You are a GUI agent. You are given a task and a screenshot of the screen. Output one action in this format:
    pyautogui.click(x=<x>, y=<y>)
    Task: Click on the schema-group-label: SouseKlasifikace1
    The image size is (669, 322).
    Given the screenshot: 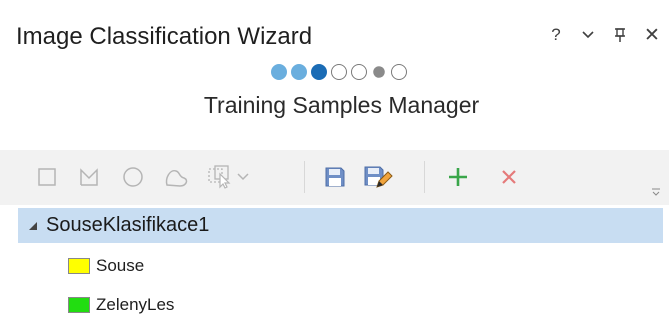 What is the action you would take?
    pyautogui.click(x=128, y=225)
    